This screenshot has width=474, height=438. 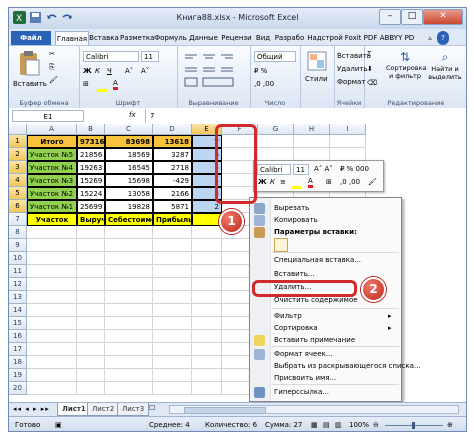 I want to click on cell-d14, so click(x=172, y=310).